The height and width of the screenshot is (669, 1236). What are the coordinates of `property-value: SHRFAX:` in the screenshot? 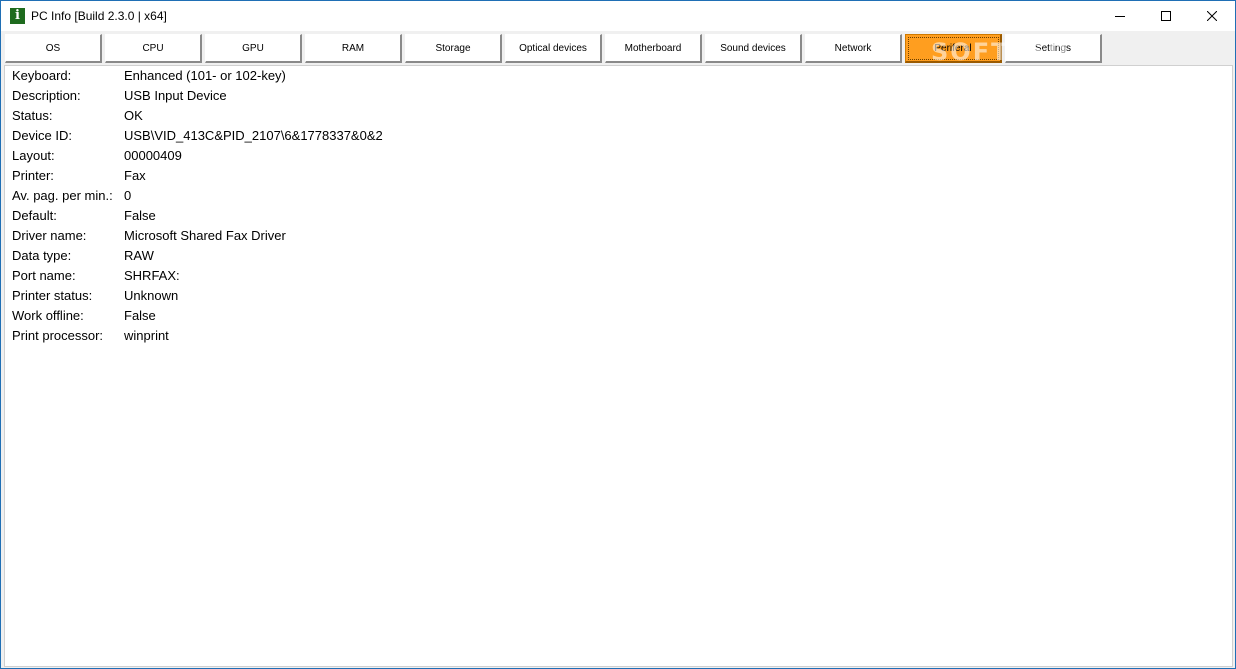 It's located at (152, 275).